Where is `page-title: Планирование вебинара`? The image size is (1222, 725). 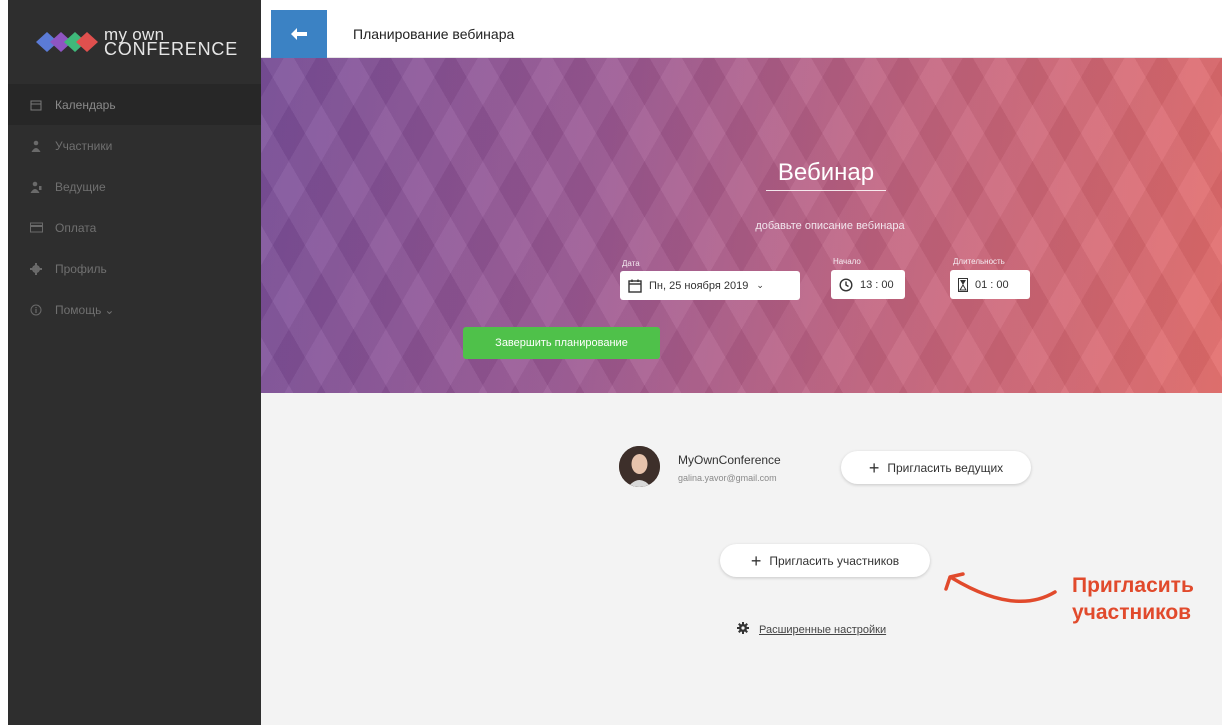
page-title: Планирование вебинара is located at coordinates (434, 34).